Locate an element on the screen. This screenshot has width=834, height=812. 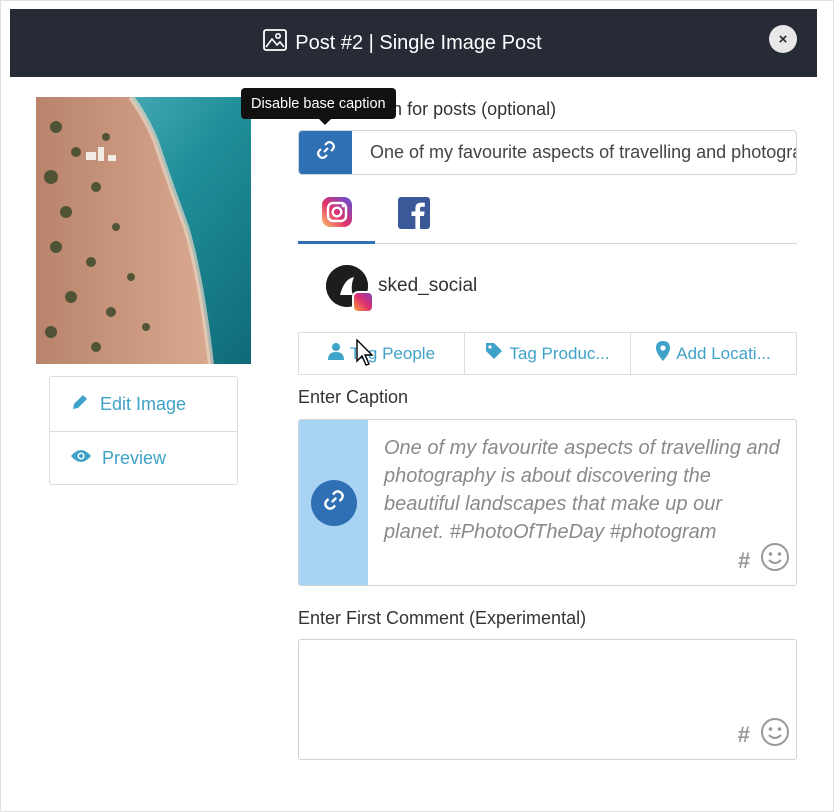
tab-instagram is located at coordinates (336, 215).